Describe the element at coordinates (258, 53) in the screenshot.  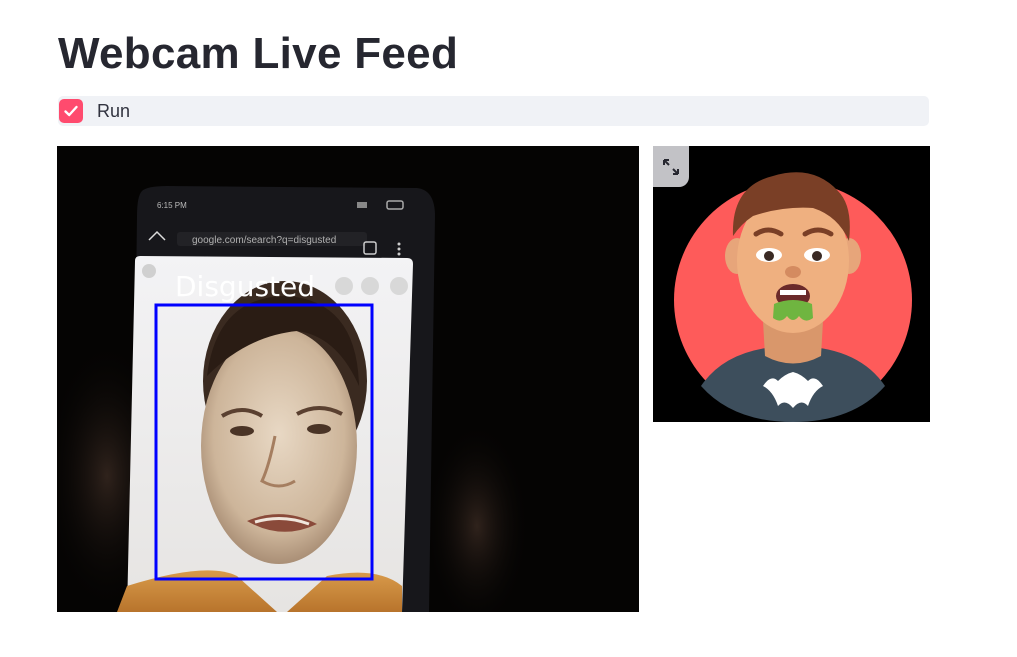
I see `page-title: Webcam Live Feed` at that location.